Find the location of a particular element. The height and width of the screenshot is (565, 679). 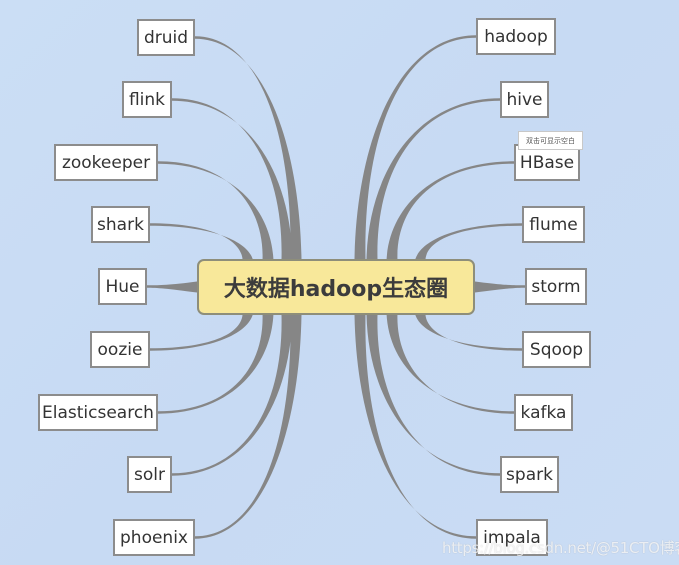

topic-label: hive is located at coordinates (524, 99).